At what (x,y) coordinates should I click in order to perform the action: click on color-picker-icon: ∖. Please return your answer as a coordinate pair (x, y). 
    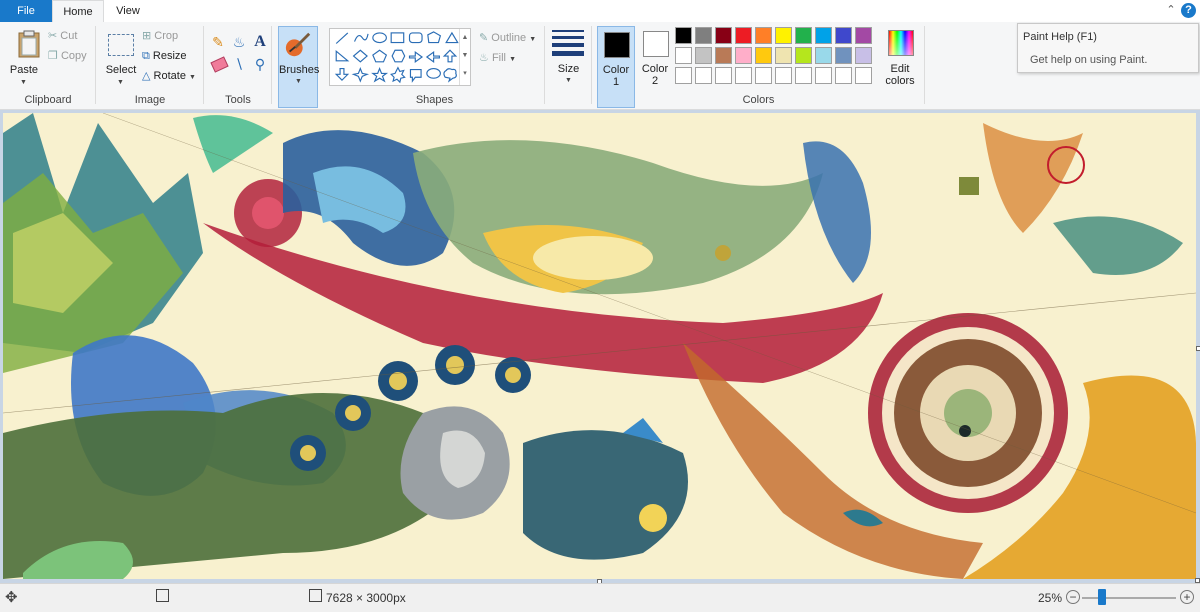
    Looking at the image, I should click on (239, 64).